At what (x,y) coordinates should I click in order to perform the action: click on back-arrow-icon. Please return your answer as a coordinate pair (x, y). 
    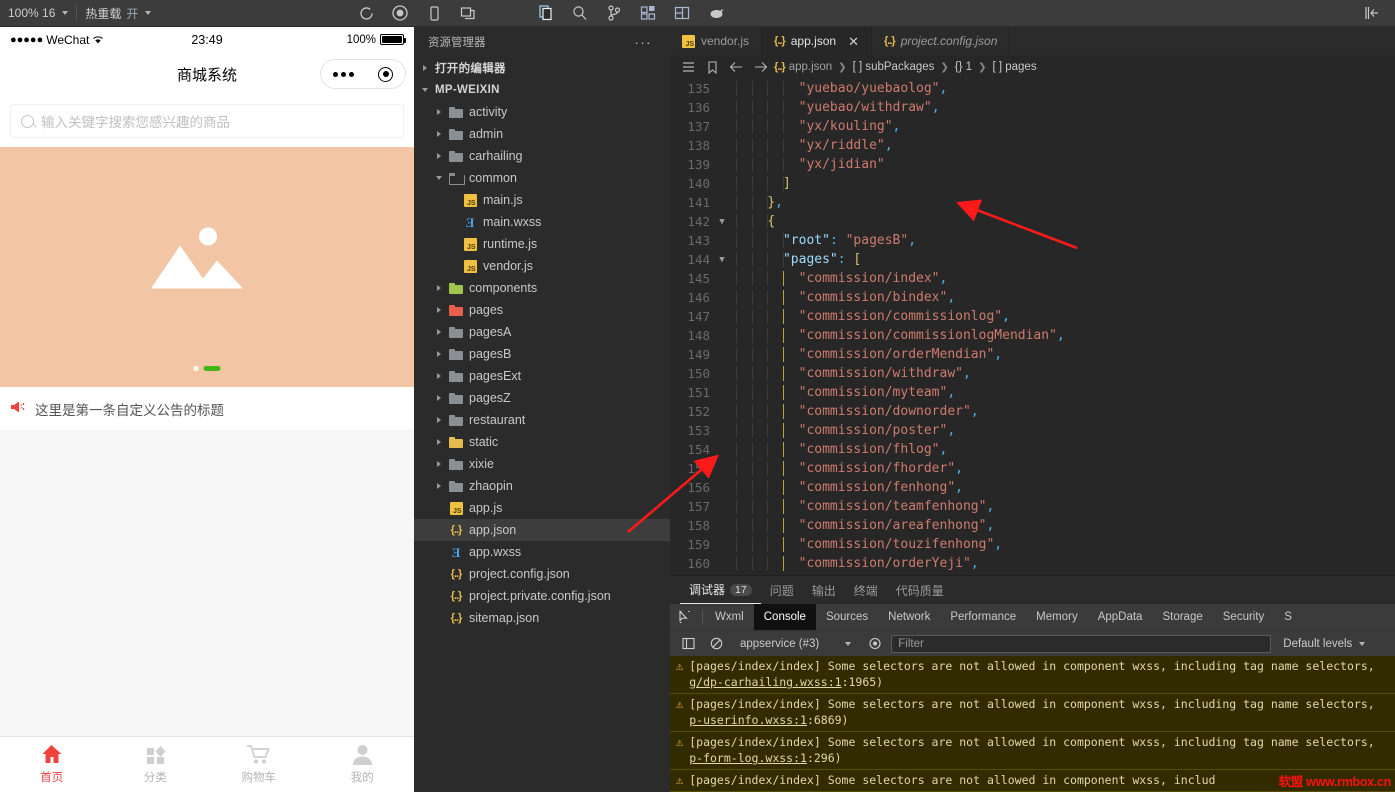
    Looking at the image, I should click on (736, 67).